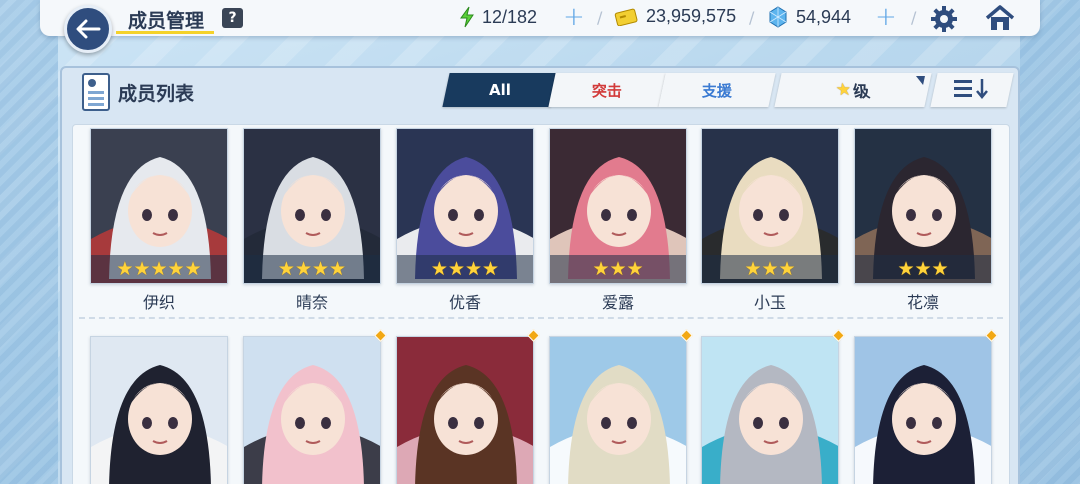 Image resolution: width=1080 pixels, height=484 pixels. Describe the element at coordinates (691, 16) in the screenshot. I see `credit-value: 23,959,575` at that location.